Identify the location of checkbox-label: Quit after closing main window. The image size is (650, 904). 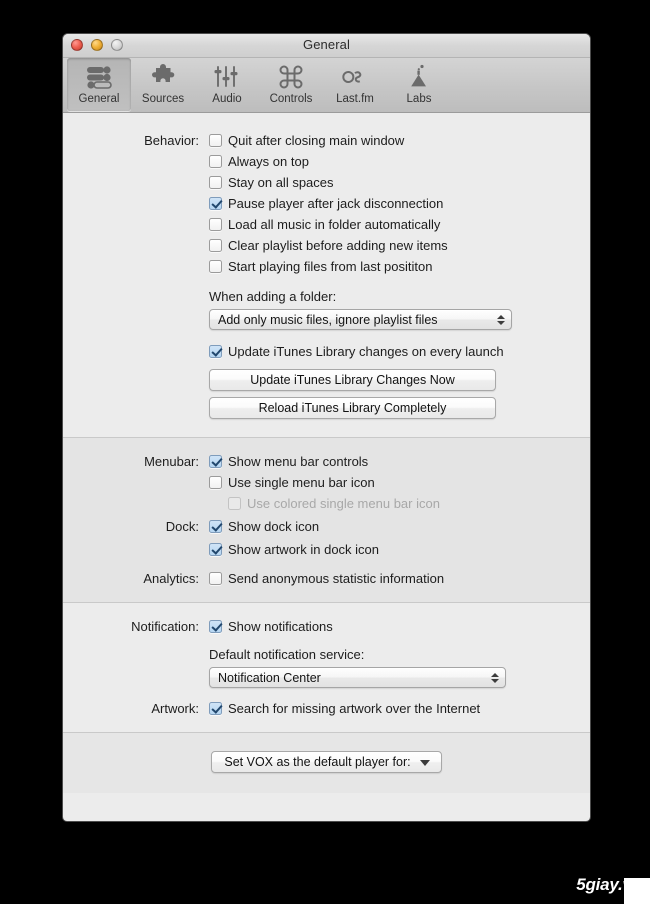
(316, 140).